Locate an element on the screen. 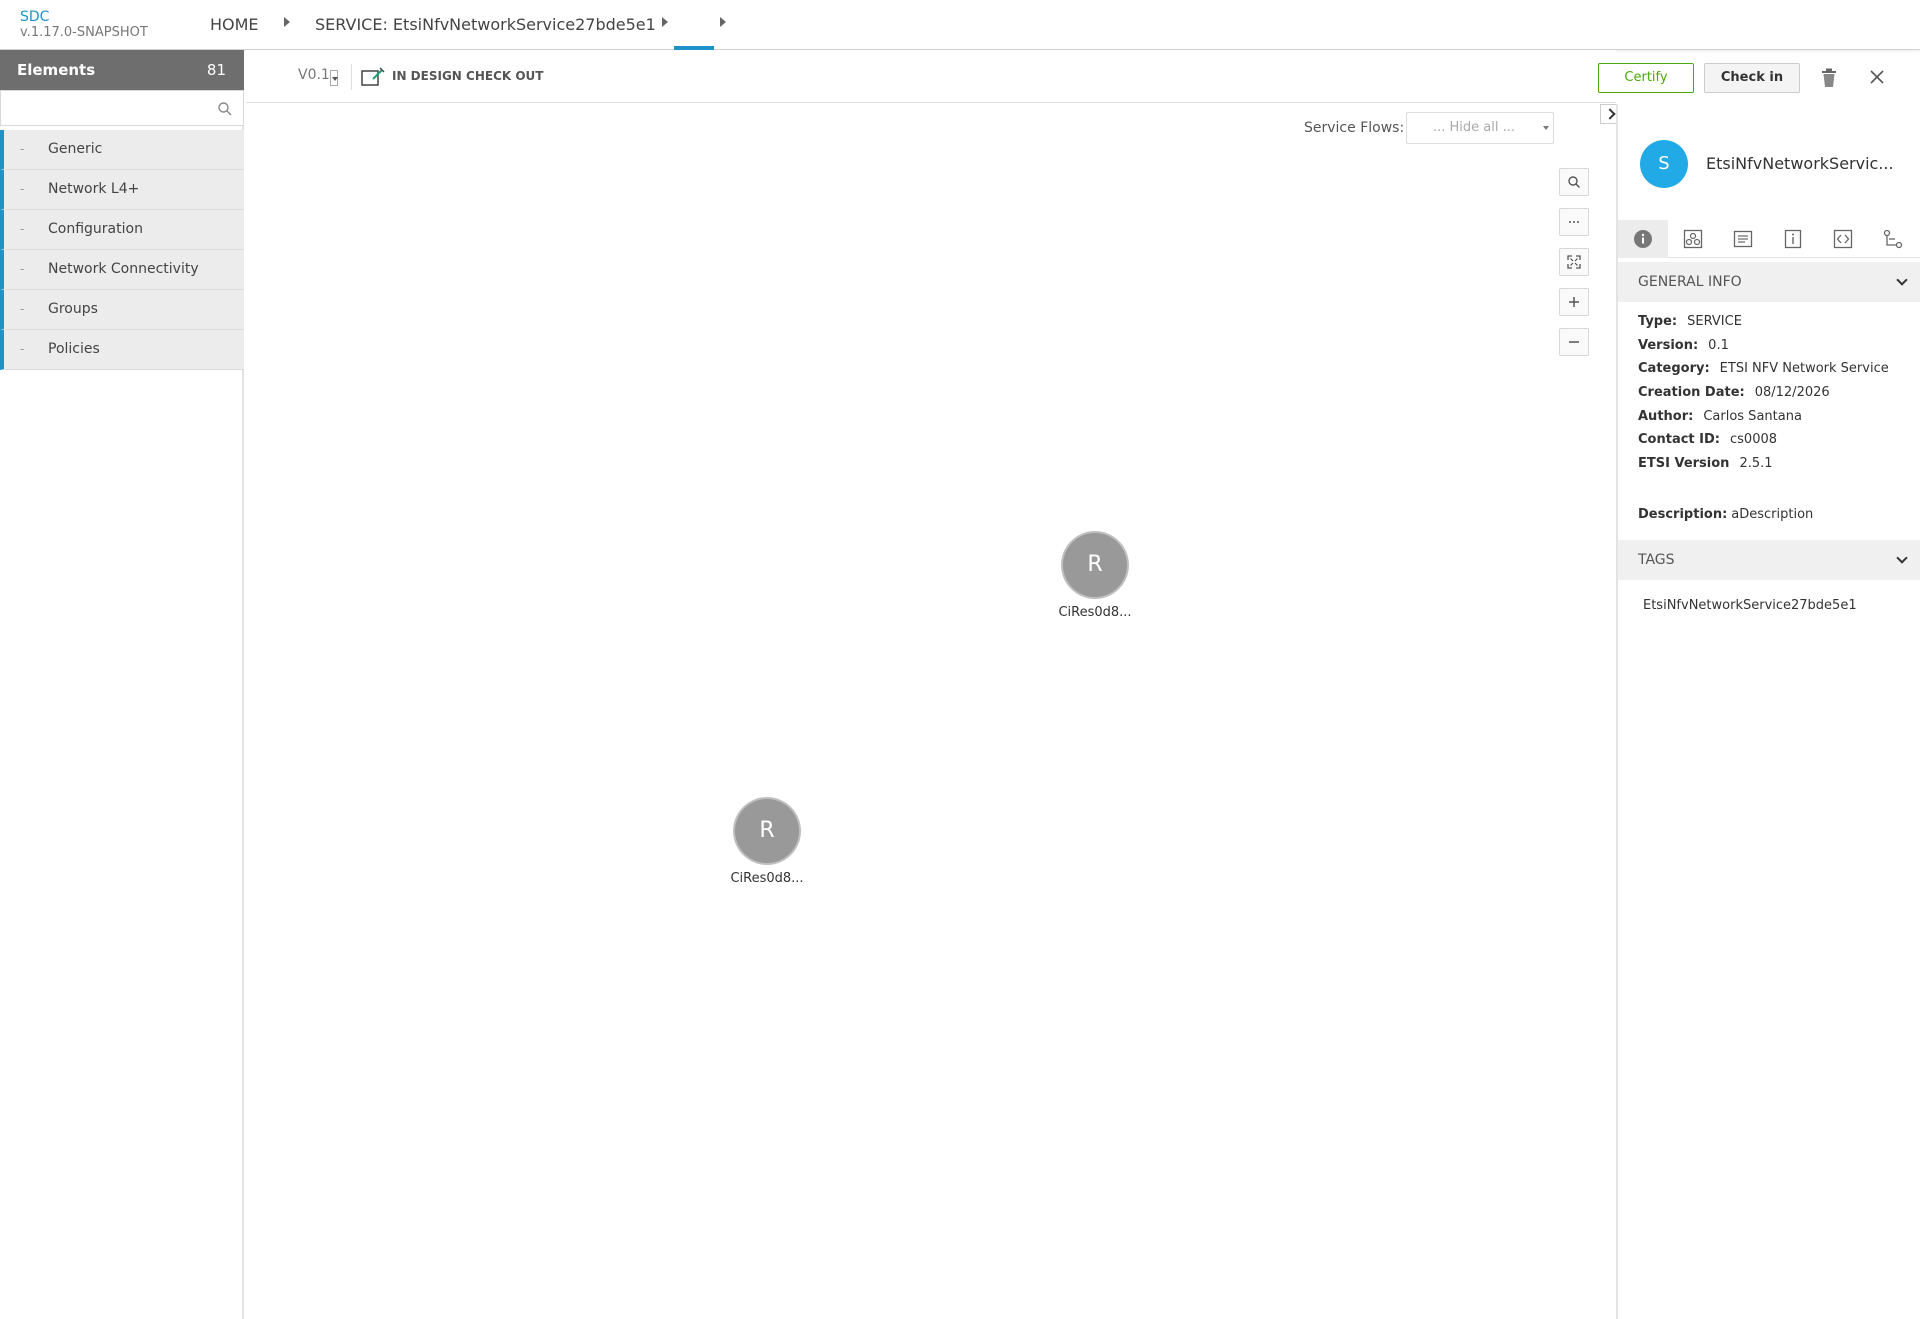 Image resolution: width=1920 pixels, height=1319 pixels. info-value: 08/12/2026 is located at coordinates (1792, 392).